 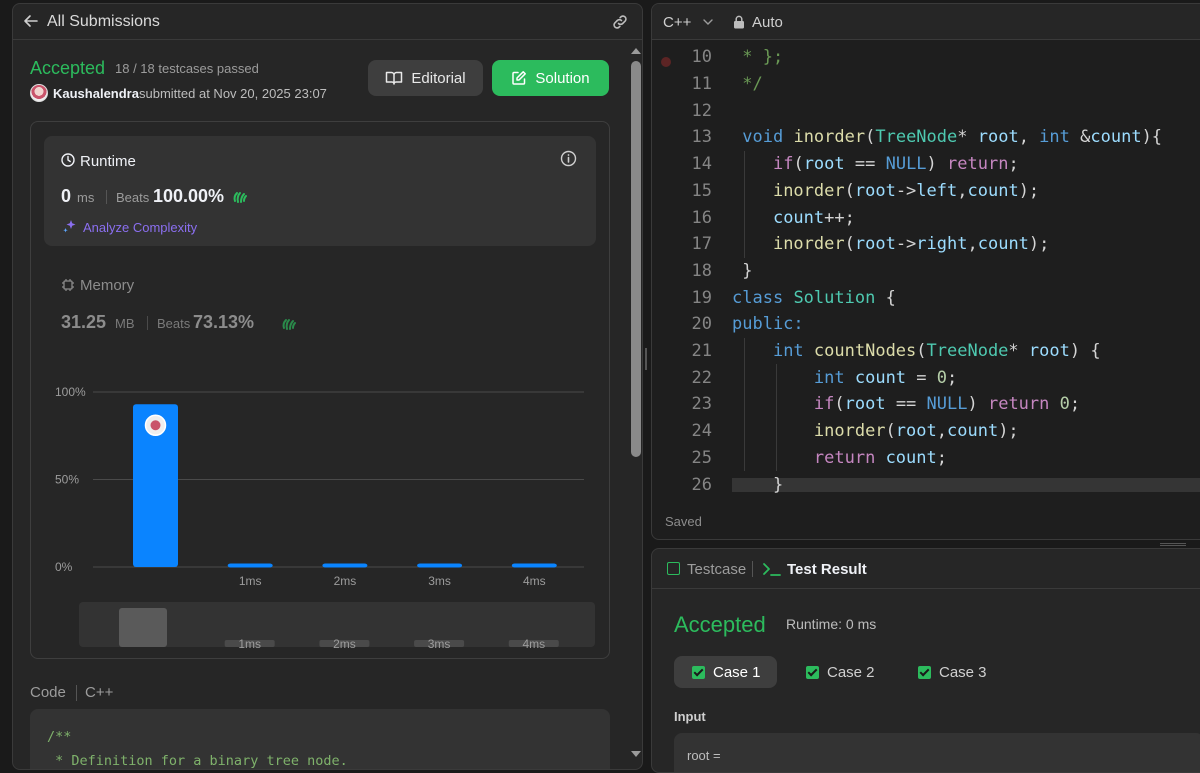 I want to click on y-tick-label: 50%, so click(x=67, y=480).